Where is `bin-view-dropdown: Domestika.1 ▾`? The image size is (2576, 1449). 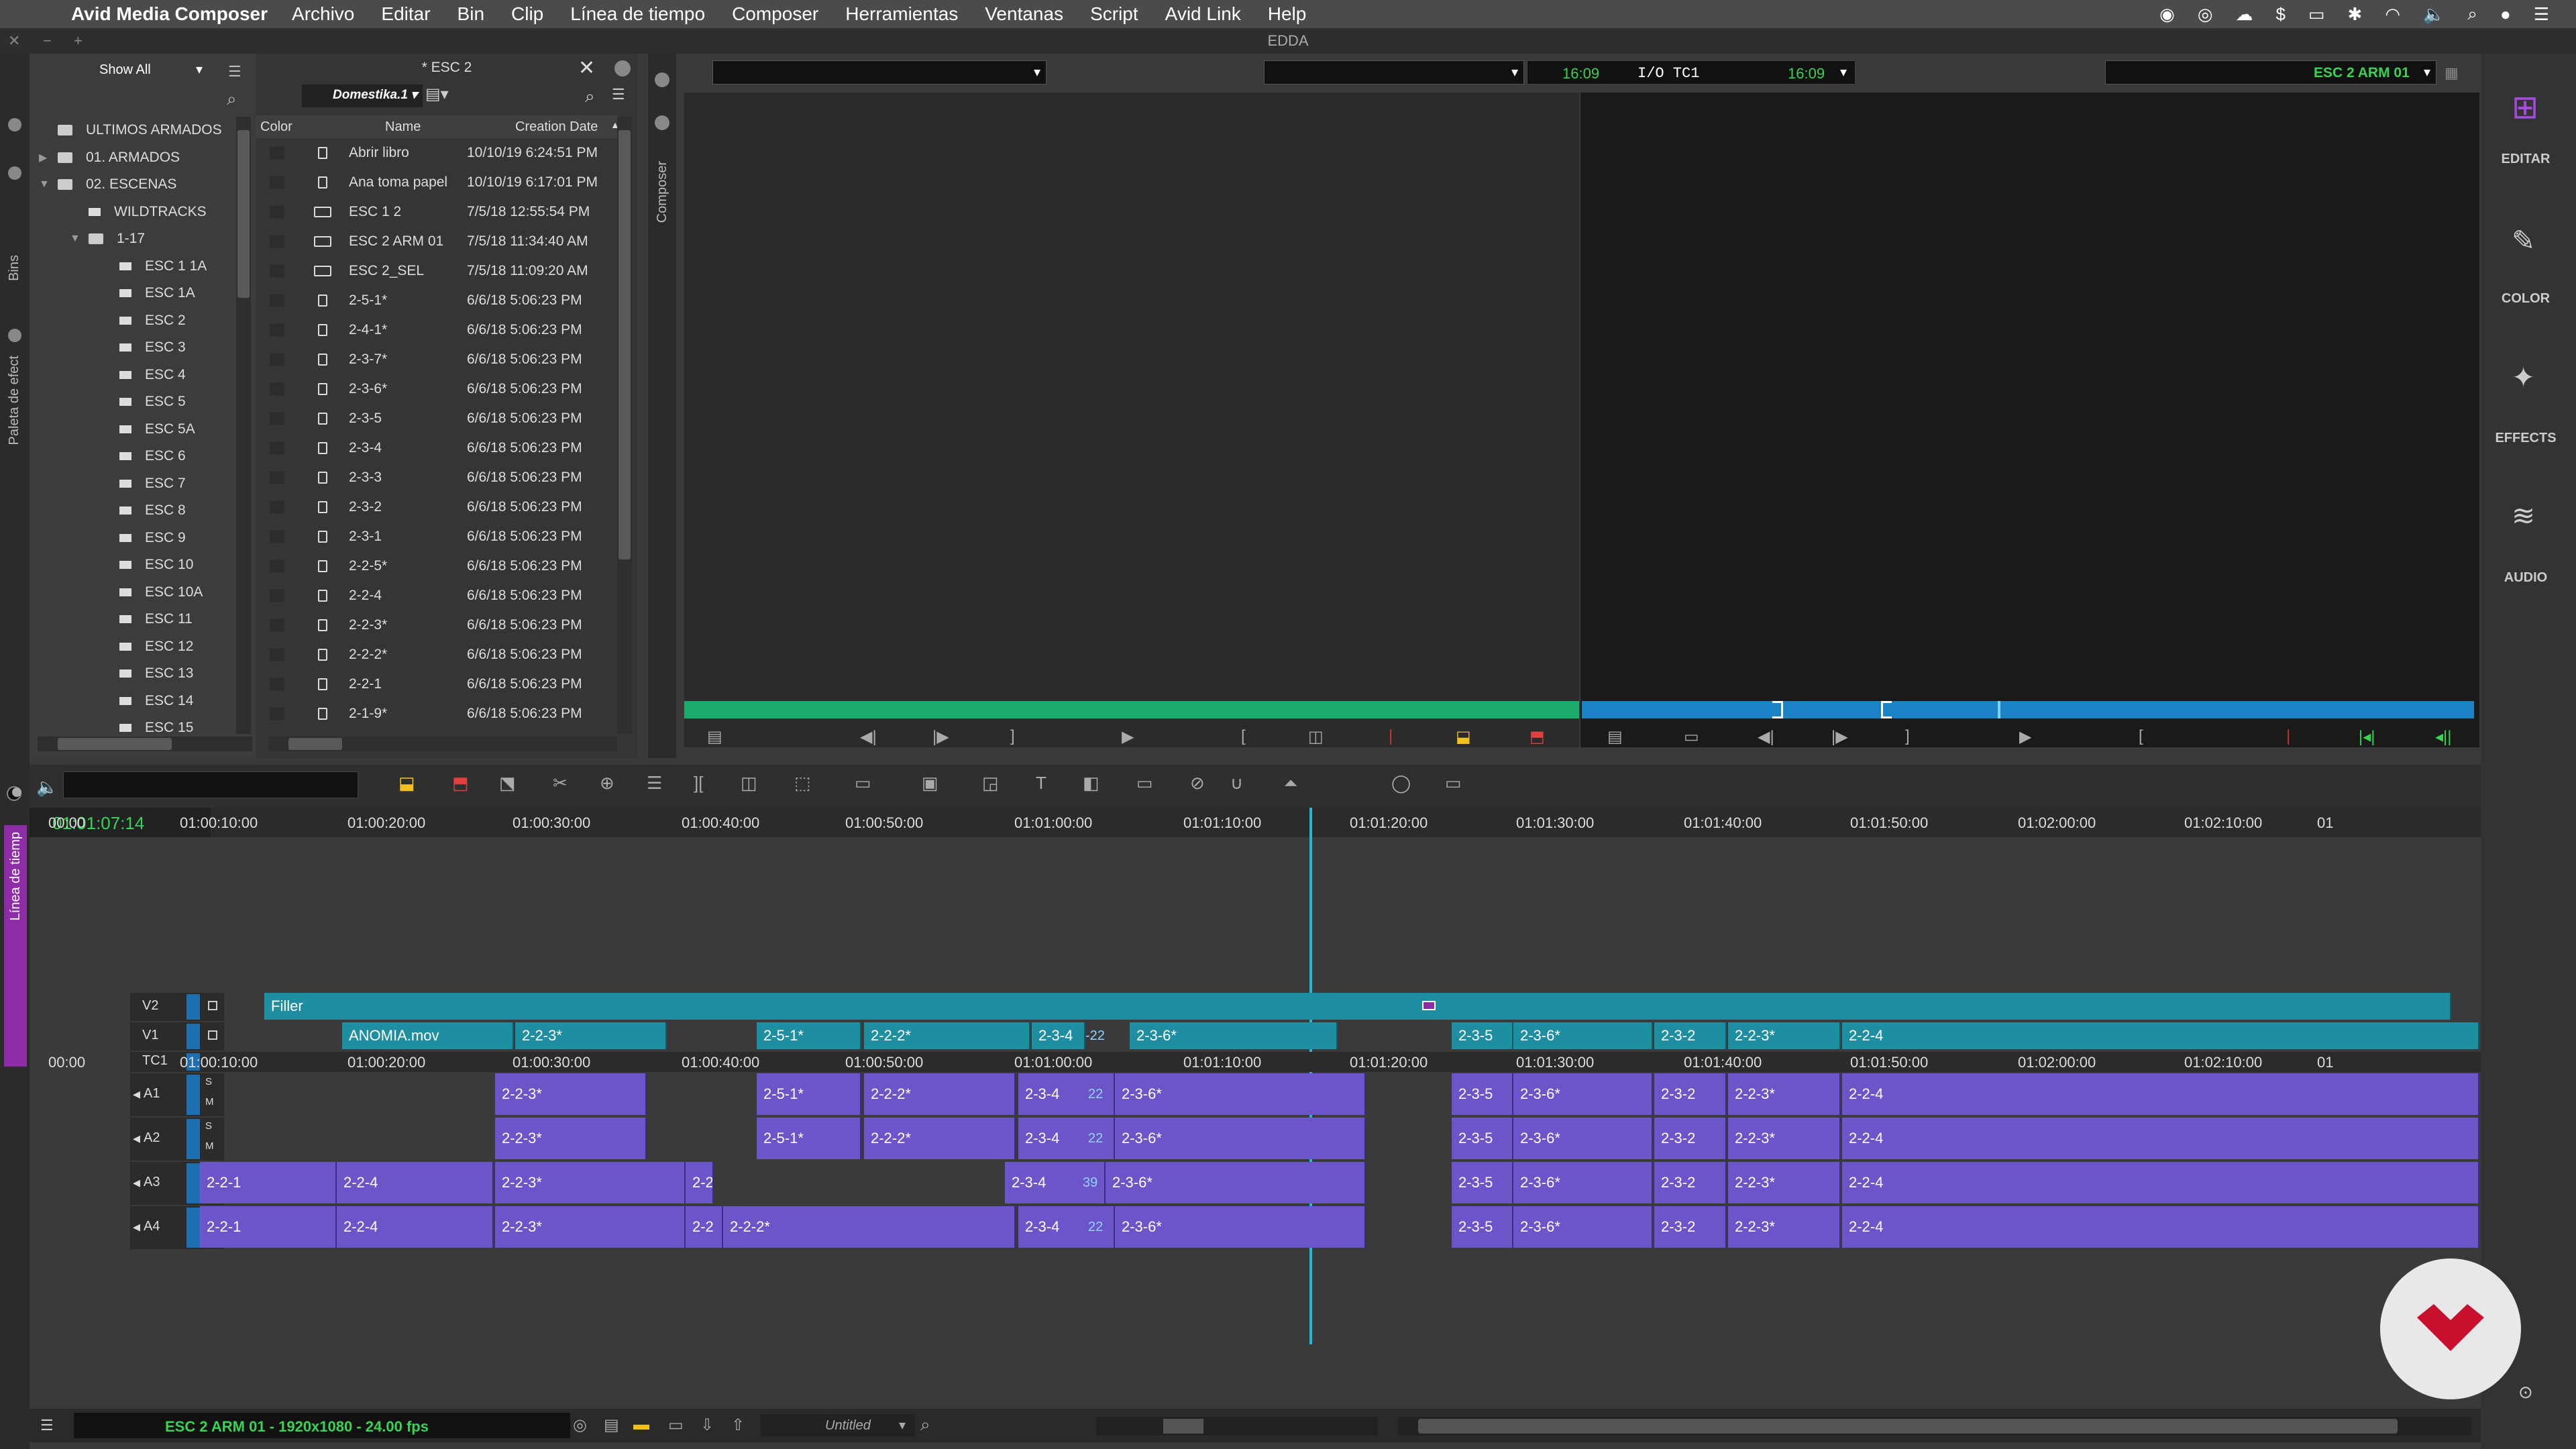
bin-view-dropdown: Domestika.1 ▾ is located at coordinates (362, 96).